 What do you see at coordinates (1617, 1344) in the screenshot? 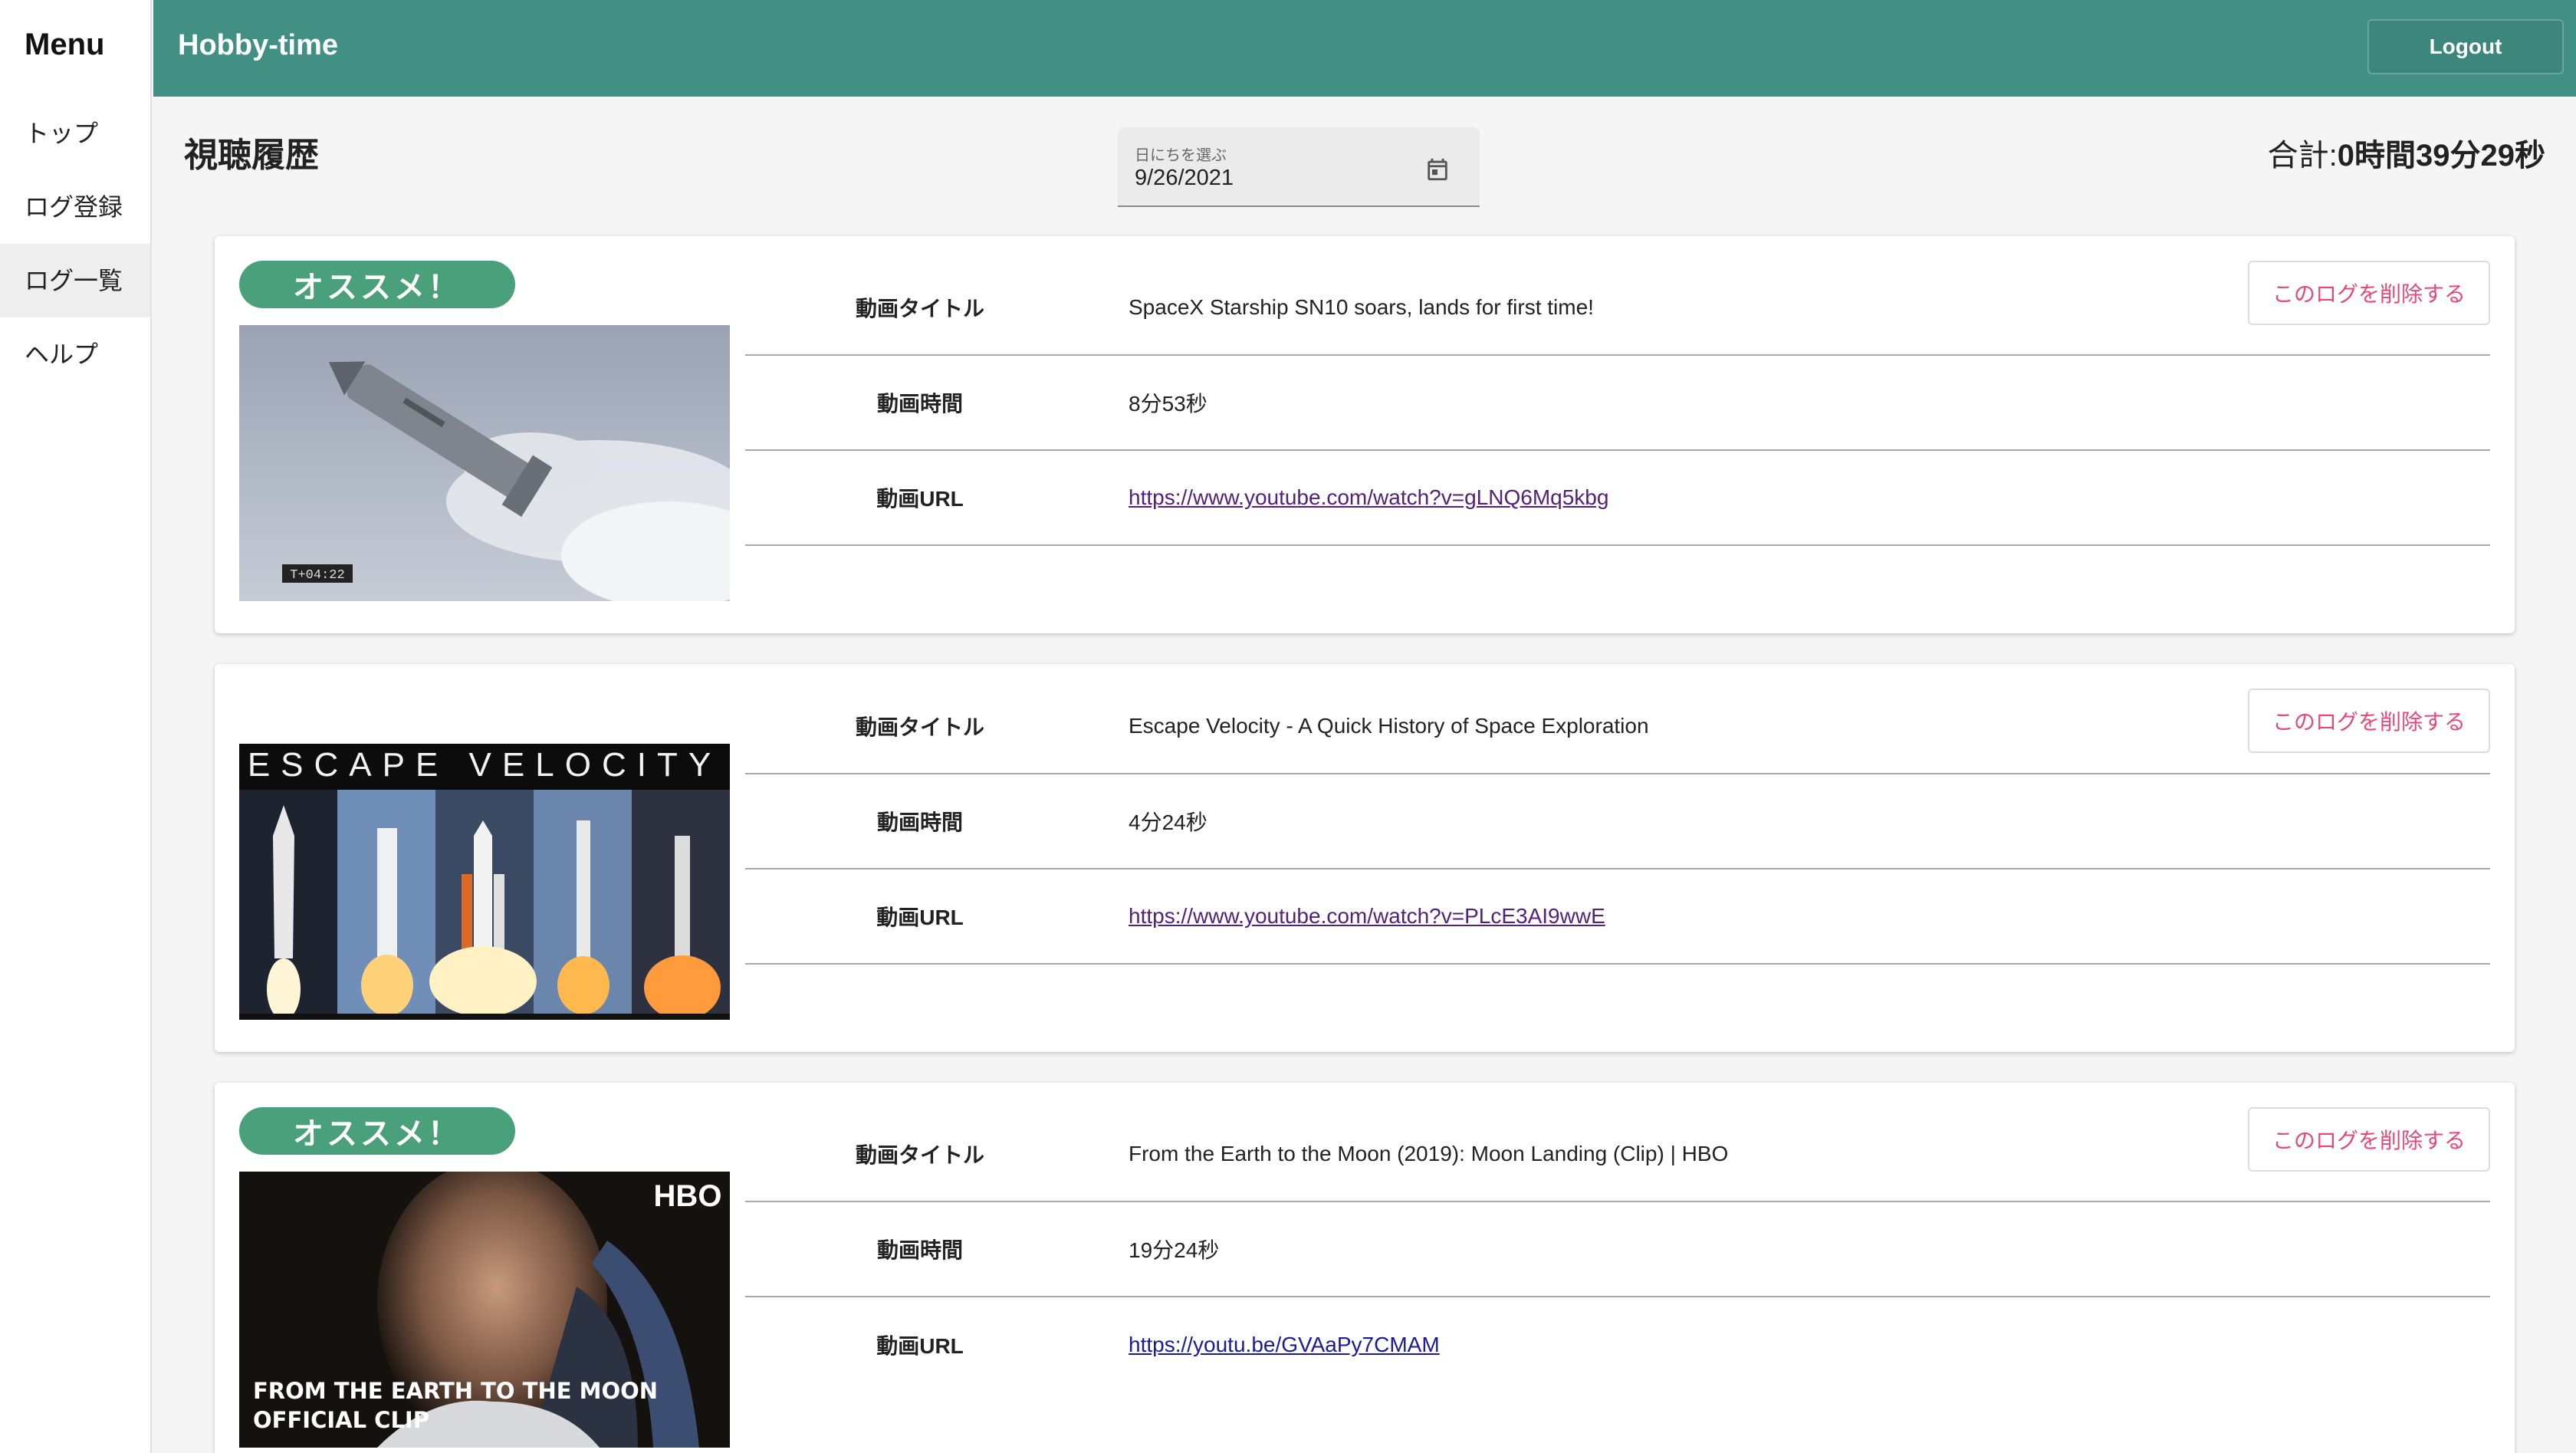
I see `url-row: 動画URL https://youtu.be/GVAaPy7CMAM` at bounding box center [1617, 1344].